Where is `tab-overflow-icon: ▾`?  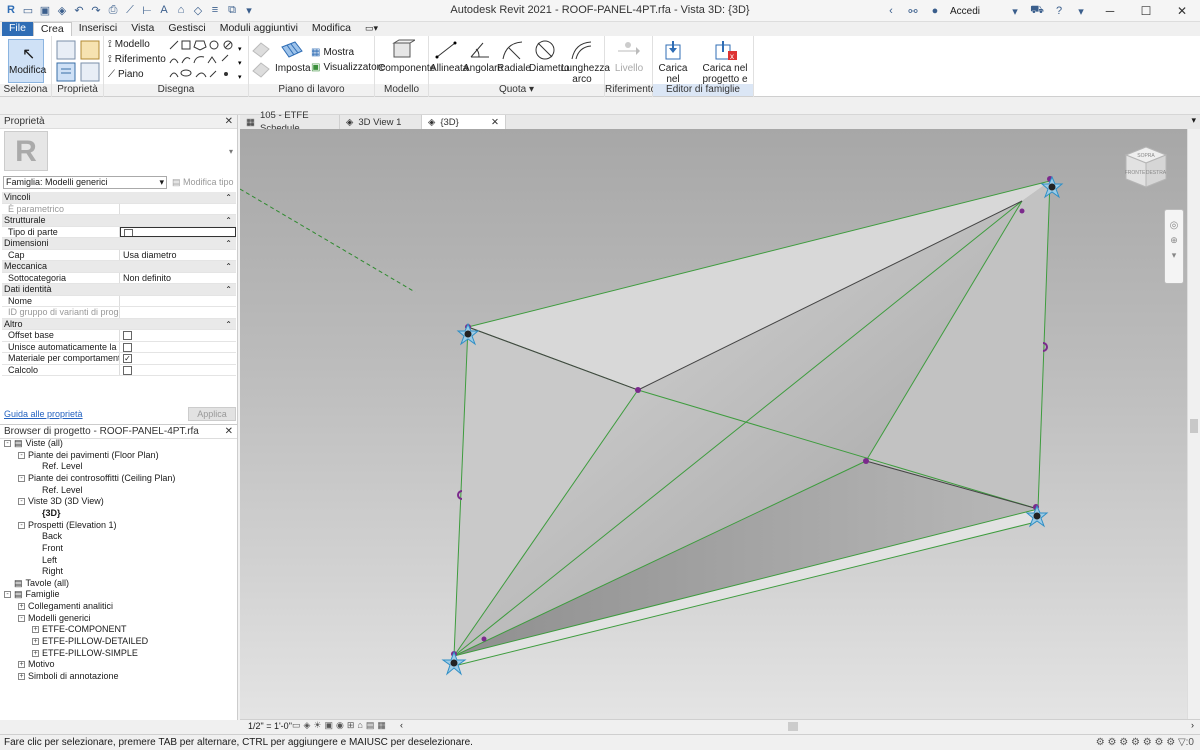
tab-overflow-icon: ▾ is located at coordinates (1193, 120).